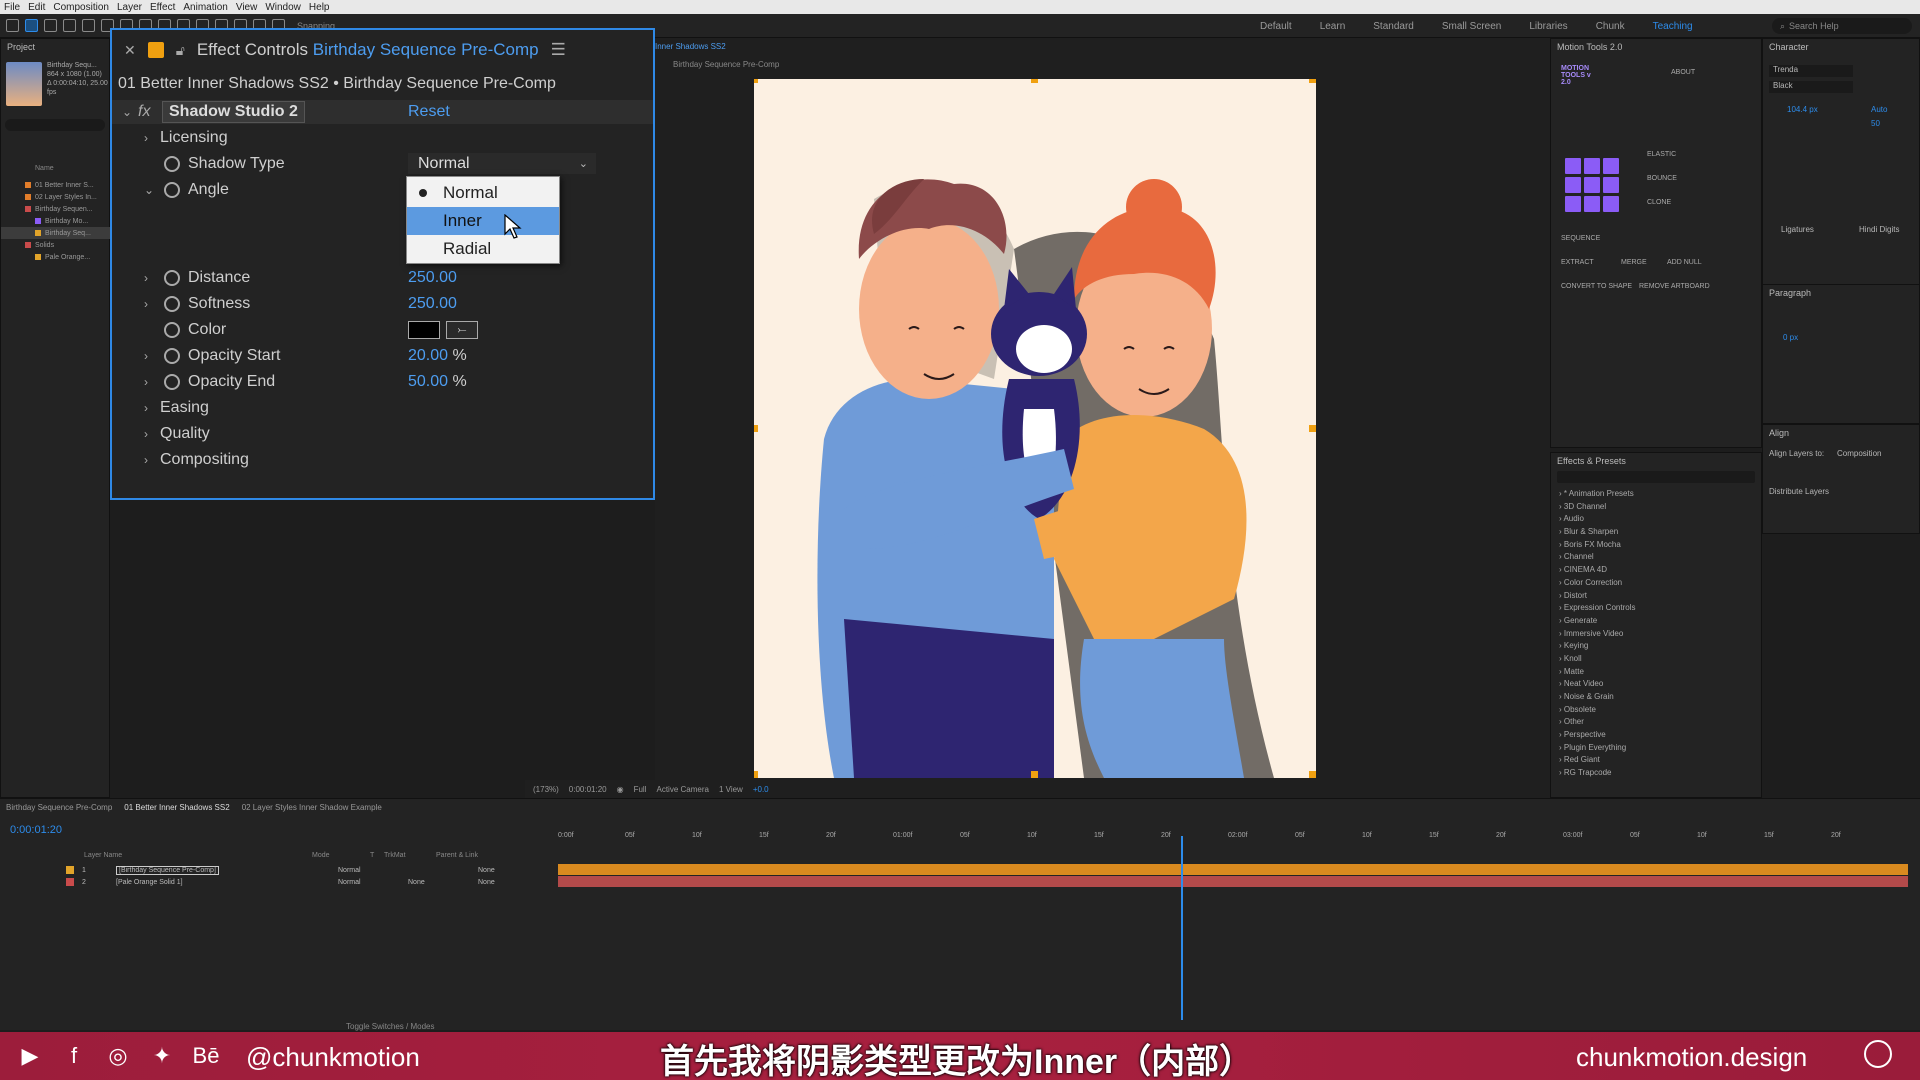 This screenshot has width=1920, height=1080. Describe the element at coordinates (390, 1026) in the screenshot. I see `toggle-switches-modes: Toggle Switches / Modes` at that location.